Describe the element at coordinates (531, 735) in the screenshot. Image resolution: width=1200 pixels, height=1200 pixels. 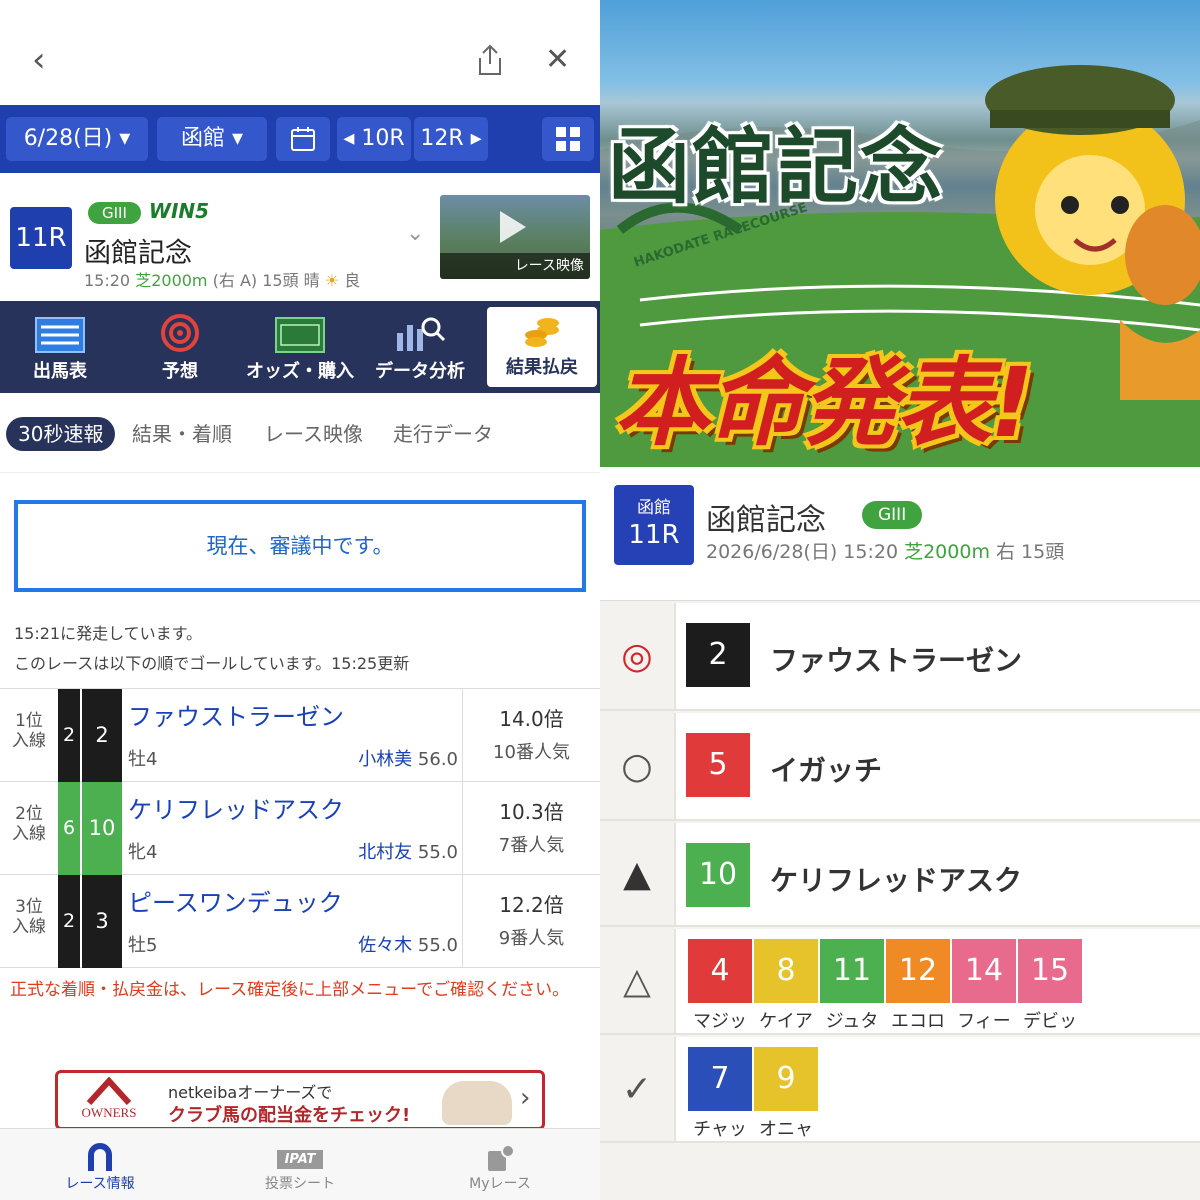
I see `odds-cell: 14.0倍 10番人気` at that location.